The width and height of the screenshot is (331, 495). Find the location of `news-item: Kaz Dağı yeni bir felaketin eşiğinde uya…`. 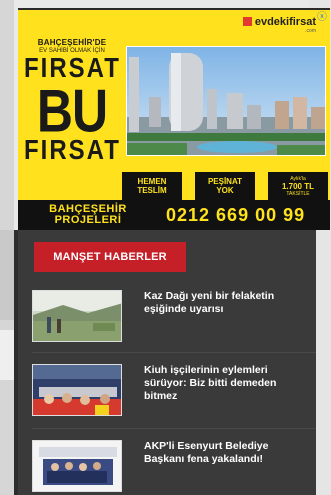

news-item: Kaz Dağı yeni bir felaketin eşiğinde uya… is located at coordinates (172, 318).